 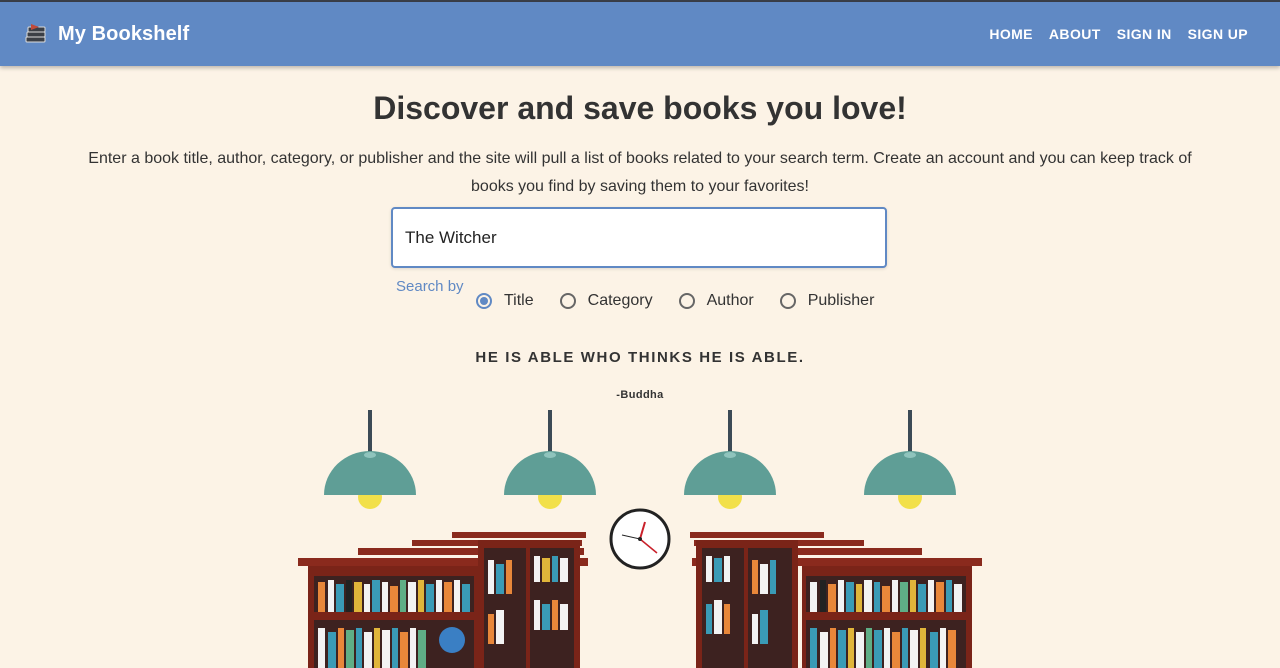 What do you see at coordinates (640, 357) in the screenshot?
I see `quote-text: HE IS ABLE WHO THINKS HE IS ABLE.` at bounding box center [640, 357].